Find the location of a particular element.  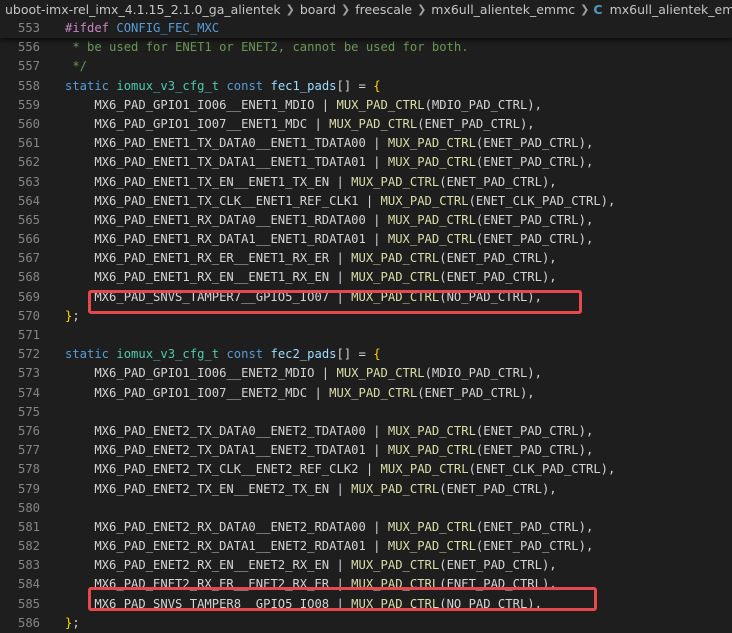

breadcrumb-item-folder: mx6ull_alientek_emmc is located at coordinates (503, 9).